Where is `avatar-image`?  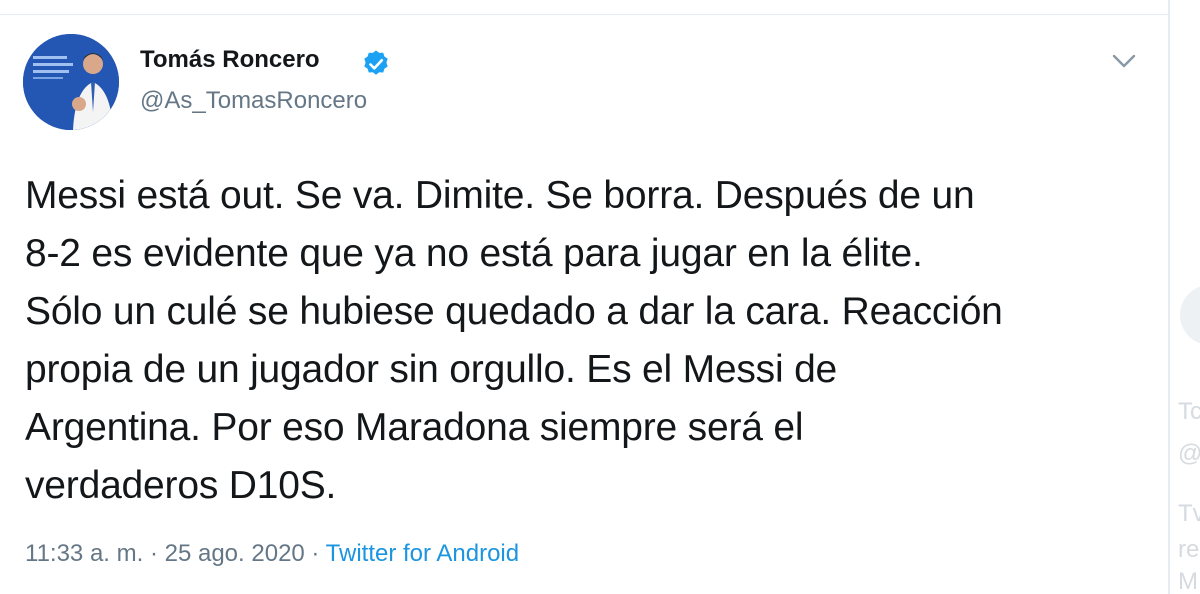 avatar-image is located at coordinates (71, 82).